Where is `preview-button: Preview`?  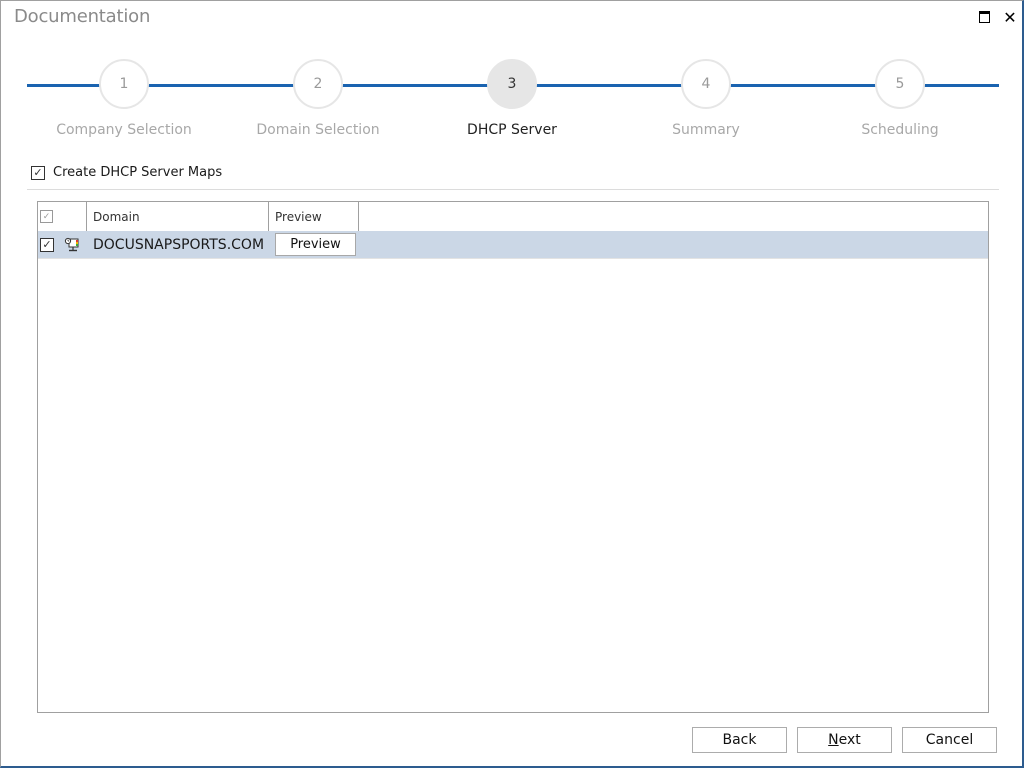 preview-button: Preview is located at coordinates (315, 244).